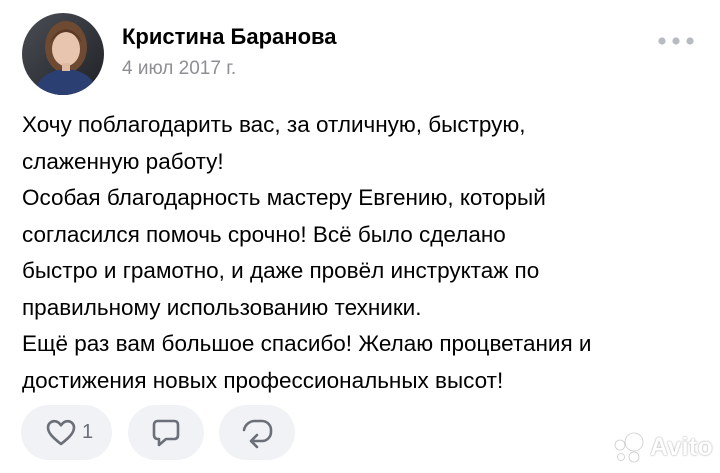 The height and width of the screenshot is (473, 720). Describe the element at coordinates (629, 447) in the screenshot. I see `avito-logo-icon` at that location.